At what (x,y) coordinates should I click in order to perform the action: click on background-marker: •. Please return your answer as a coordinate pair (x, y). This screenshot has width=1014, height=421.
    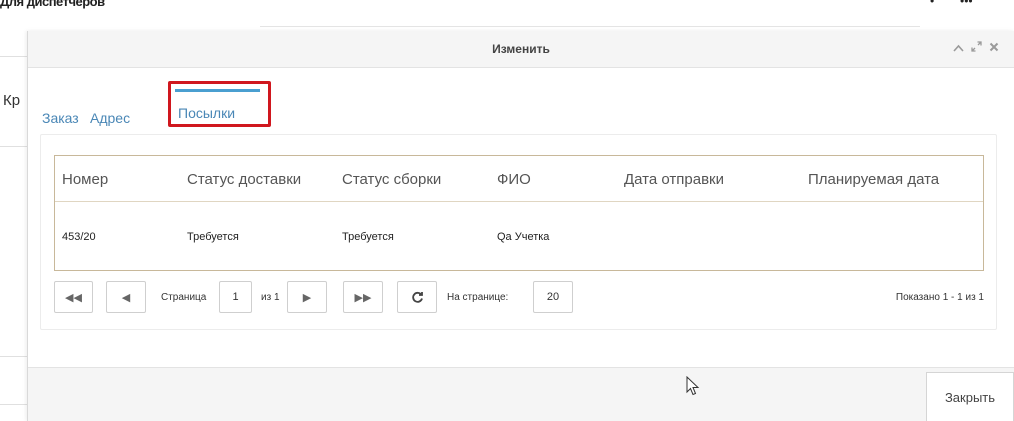
    Looking at the image, I should click on (932, 4).